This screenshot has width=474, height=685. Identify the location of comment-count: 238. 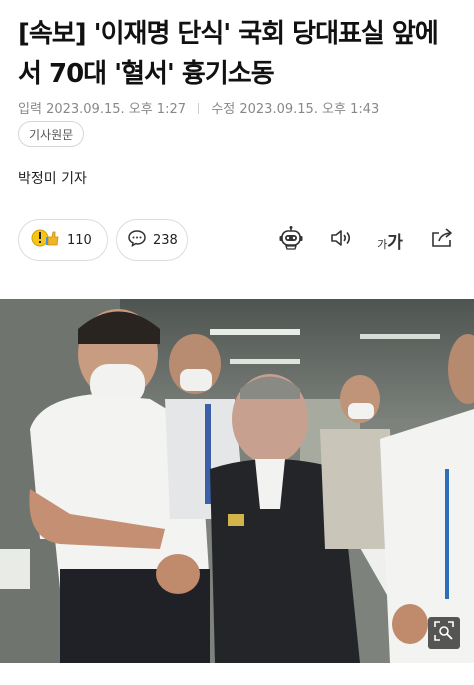
(165, 240).